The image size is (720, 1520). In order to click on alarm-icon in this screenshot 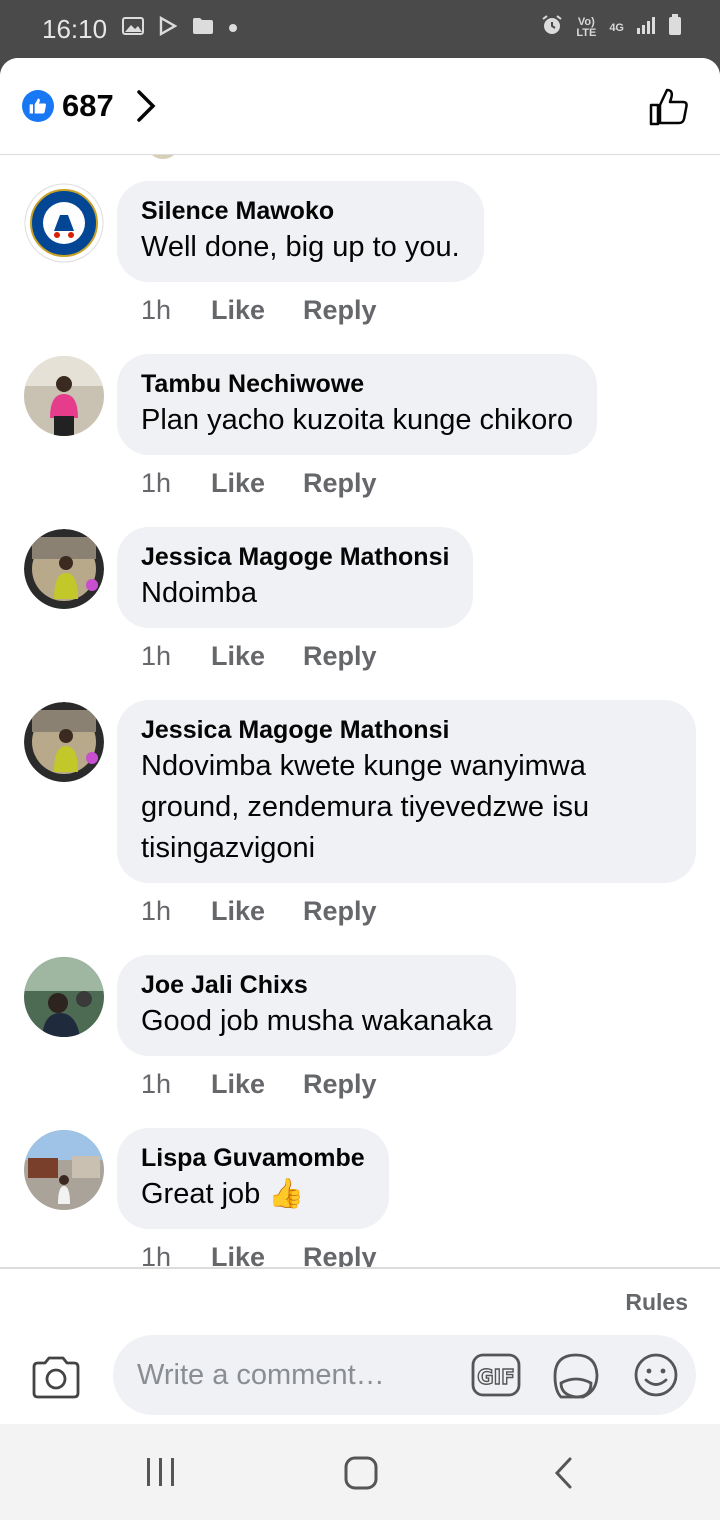, I will do `click(552, 27)`.